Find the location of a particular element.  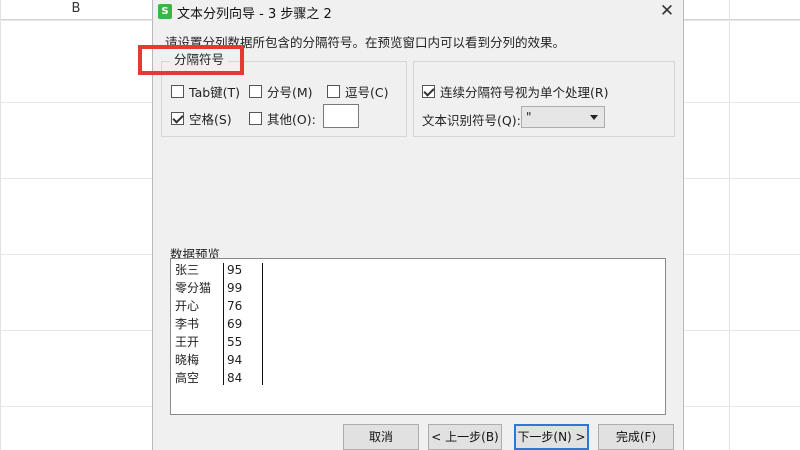

semicolon-checkbox: 分号(M) is located at coordinates (281, 91).